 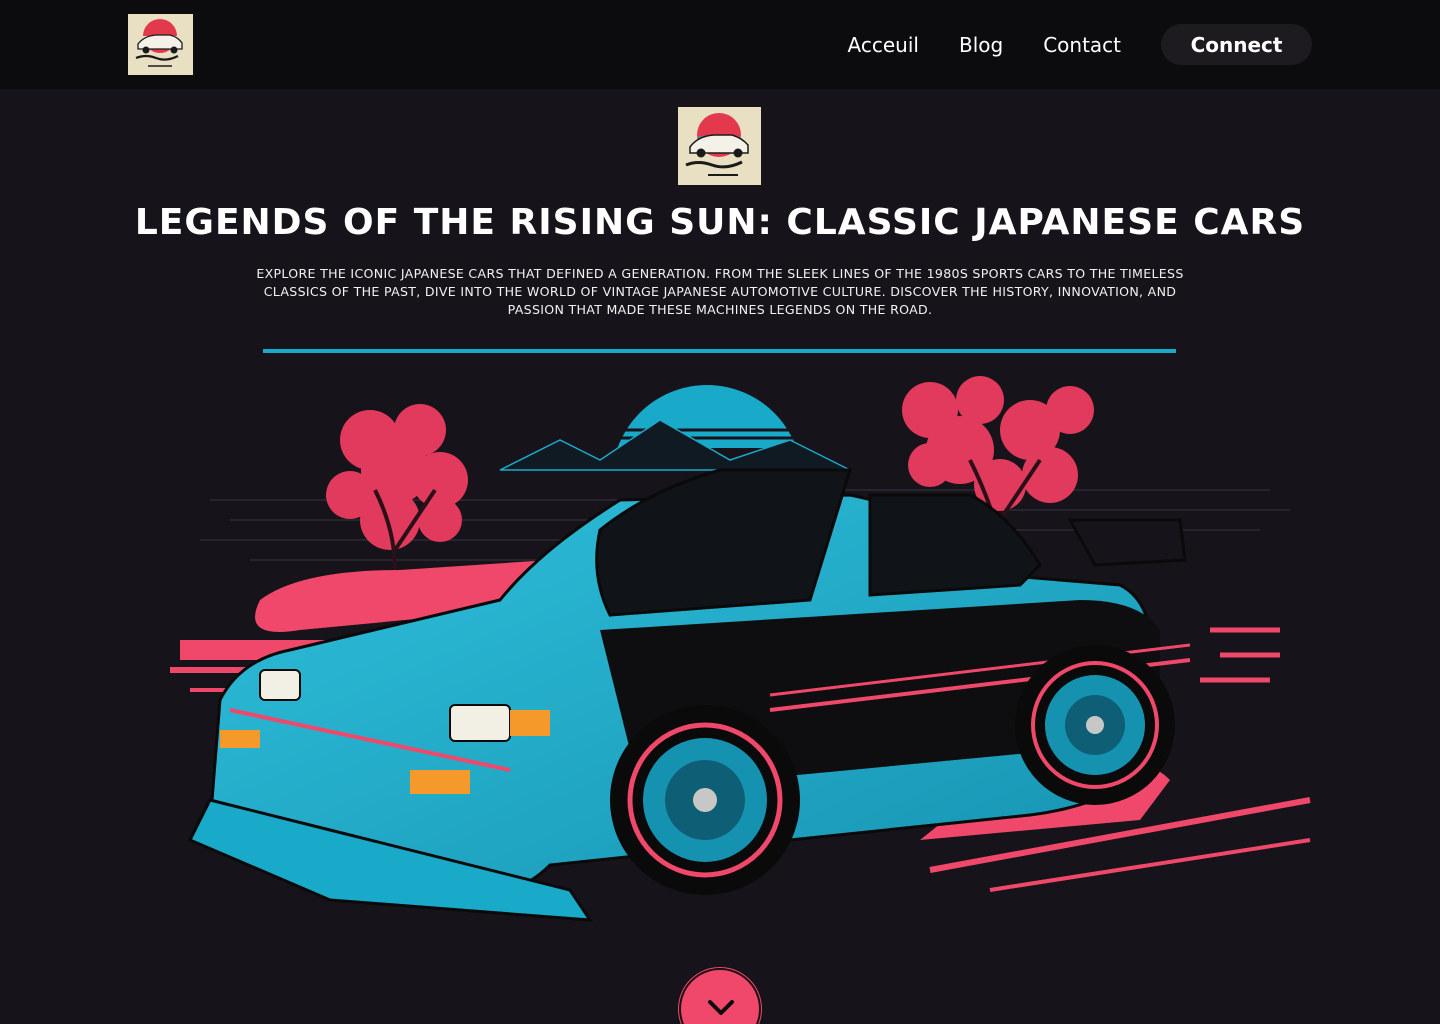 I want to click on top-navbar: Acceuil Blog Contact Connect, so click(x=720, y=44).